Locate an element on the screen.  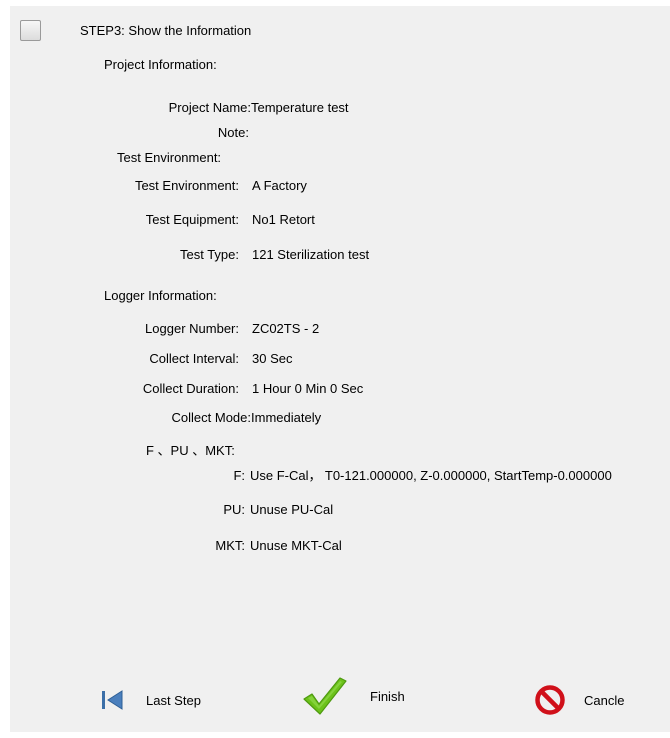
check-icon is located at coordinates (324, 696).